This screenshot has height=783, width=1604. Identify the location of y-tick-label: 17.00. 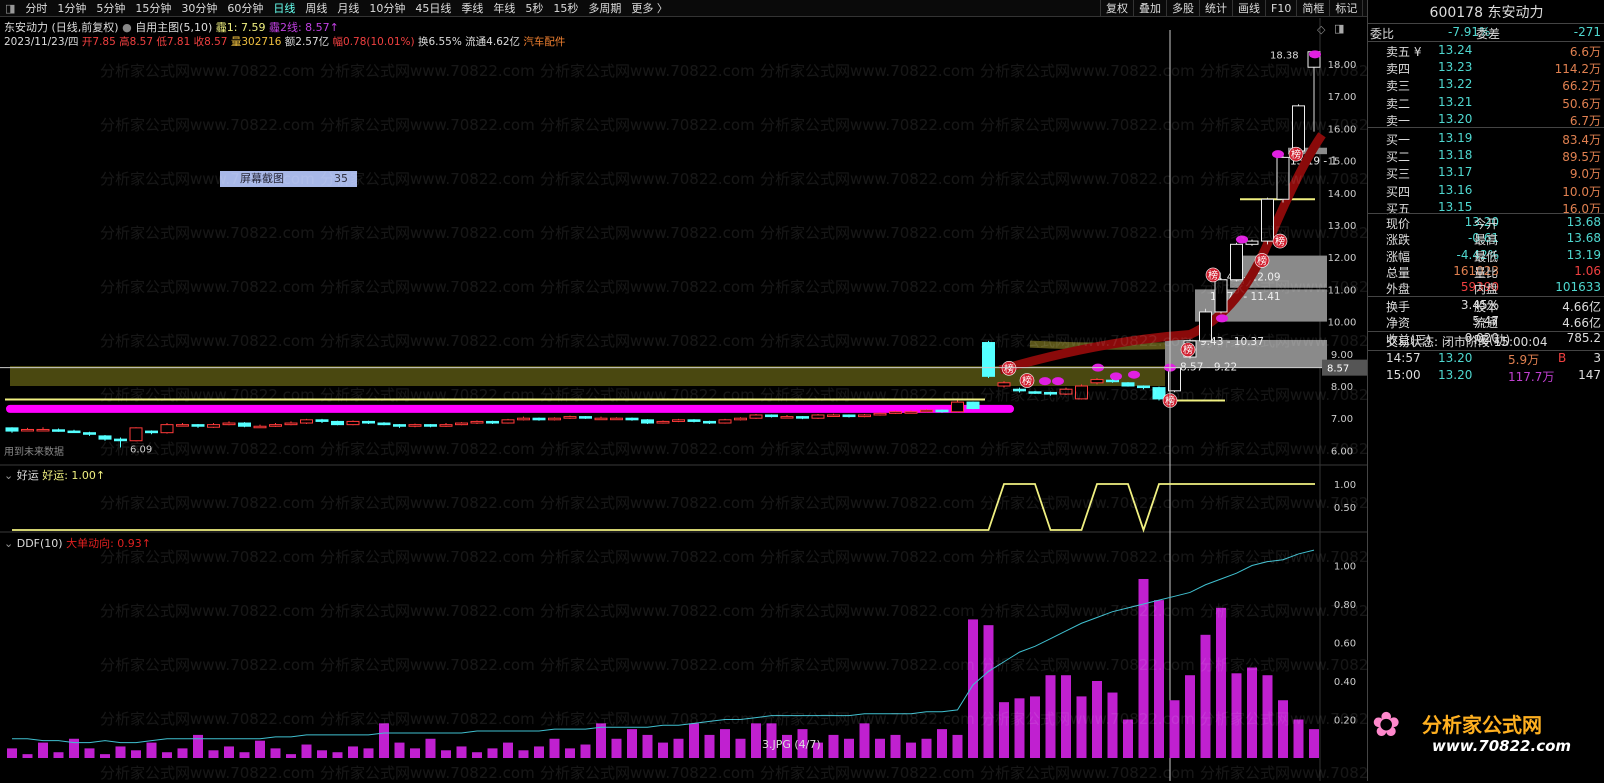
(1342, 97).